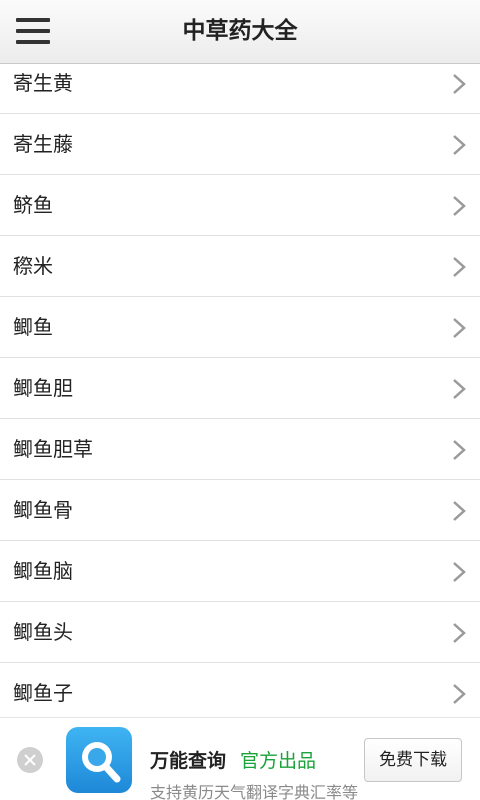 This screenshot has height=800, width=480. I want to click on list-item: 鲫鱼胆, so click(240, 388).